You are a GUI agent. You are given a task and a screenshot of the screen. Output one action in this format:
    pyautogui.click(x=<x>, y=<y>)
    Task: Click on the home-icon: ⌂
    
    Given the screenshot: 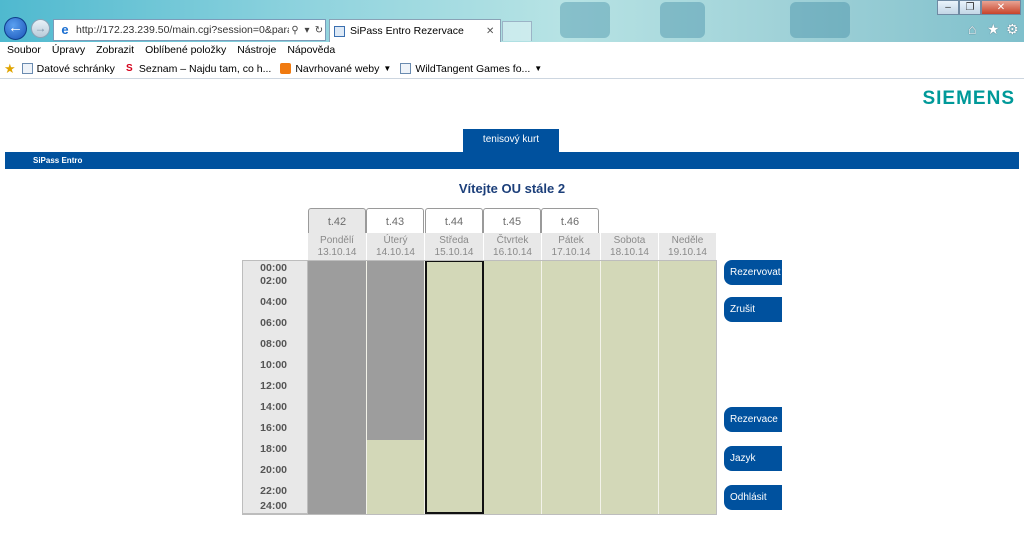 What is the action you would take?
    pyautogui.click(x=972, y=29)
    